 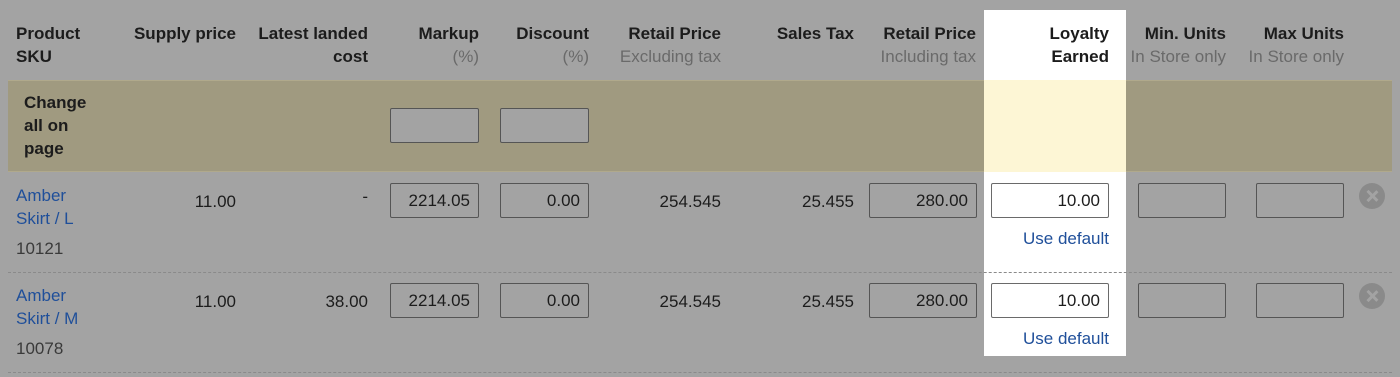 What do you see at coordinates (1049, 45) in the screenshot?
I see `header-loyalty-earned: Loyalty Earned` at bounding box center [1049, 45].